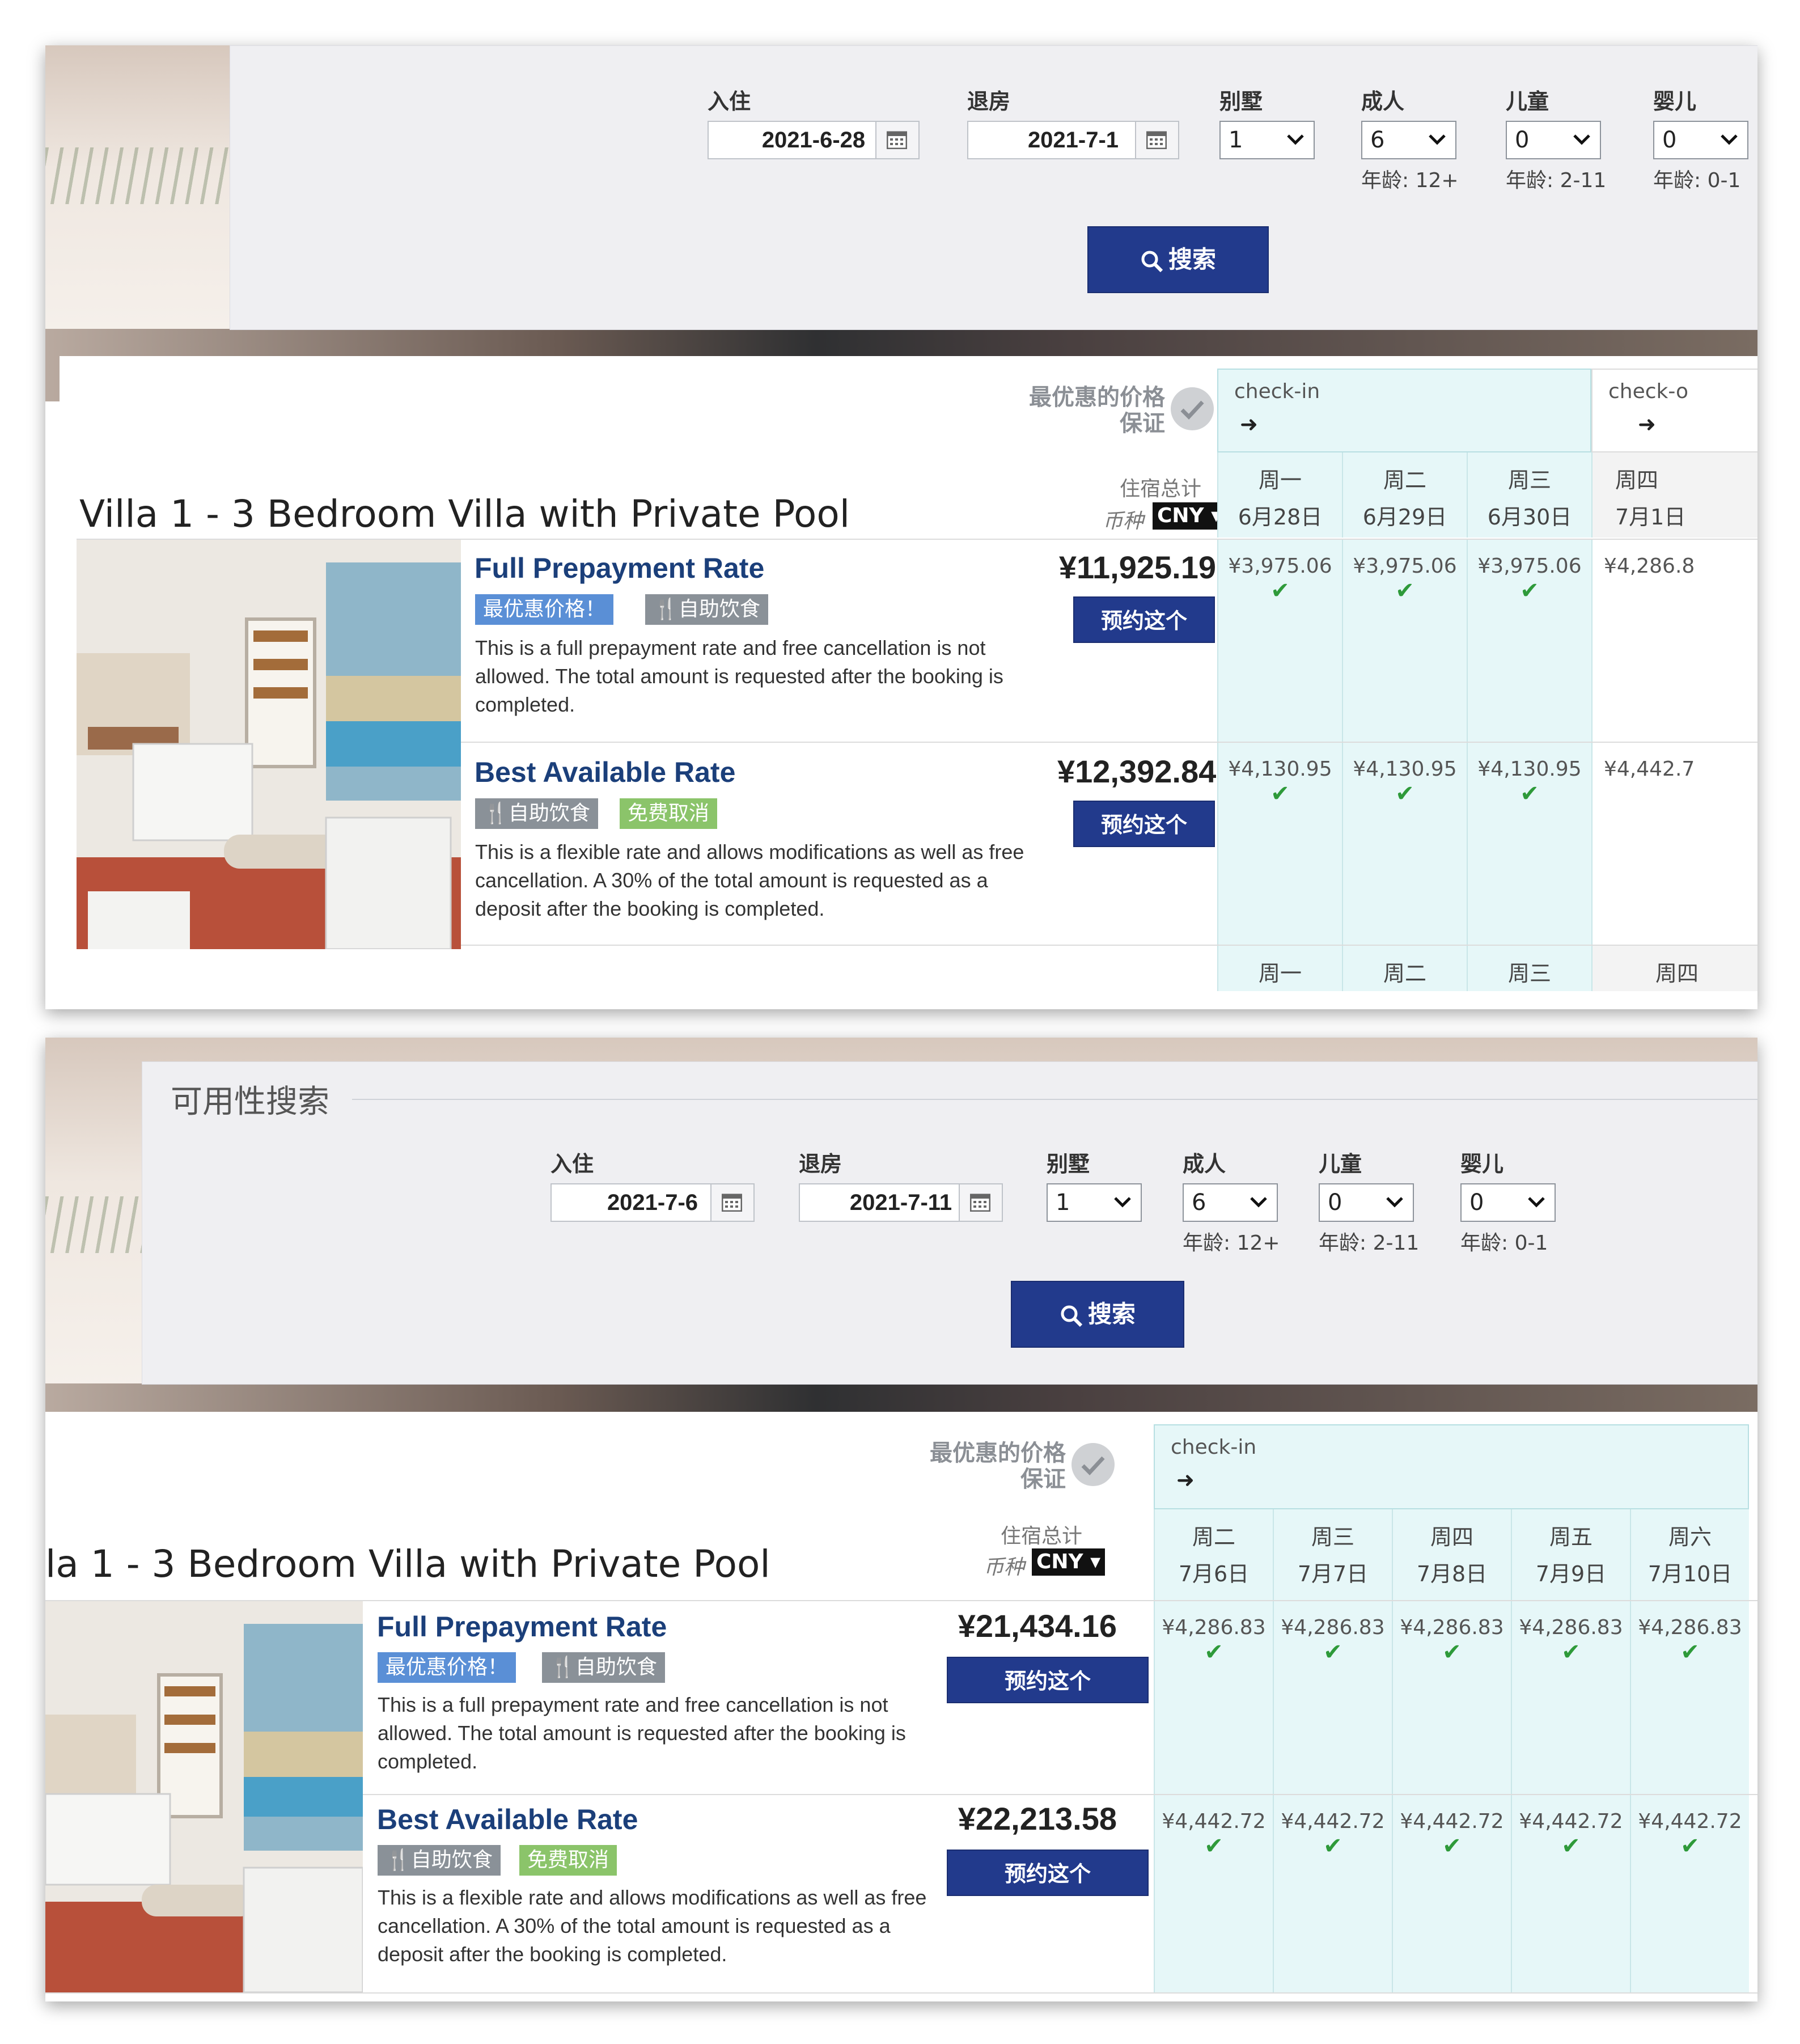 This screenshot has height=2044, width=1800. Describe the element at coordinates (1404, 641) in the screenshot. I see `nightly-price-cell: ¥3,975.06 ✔` at that location.